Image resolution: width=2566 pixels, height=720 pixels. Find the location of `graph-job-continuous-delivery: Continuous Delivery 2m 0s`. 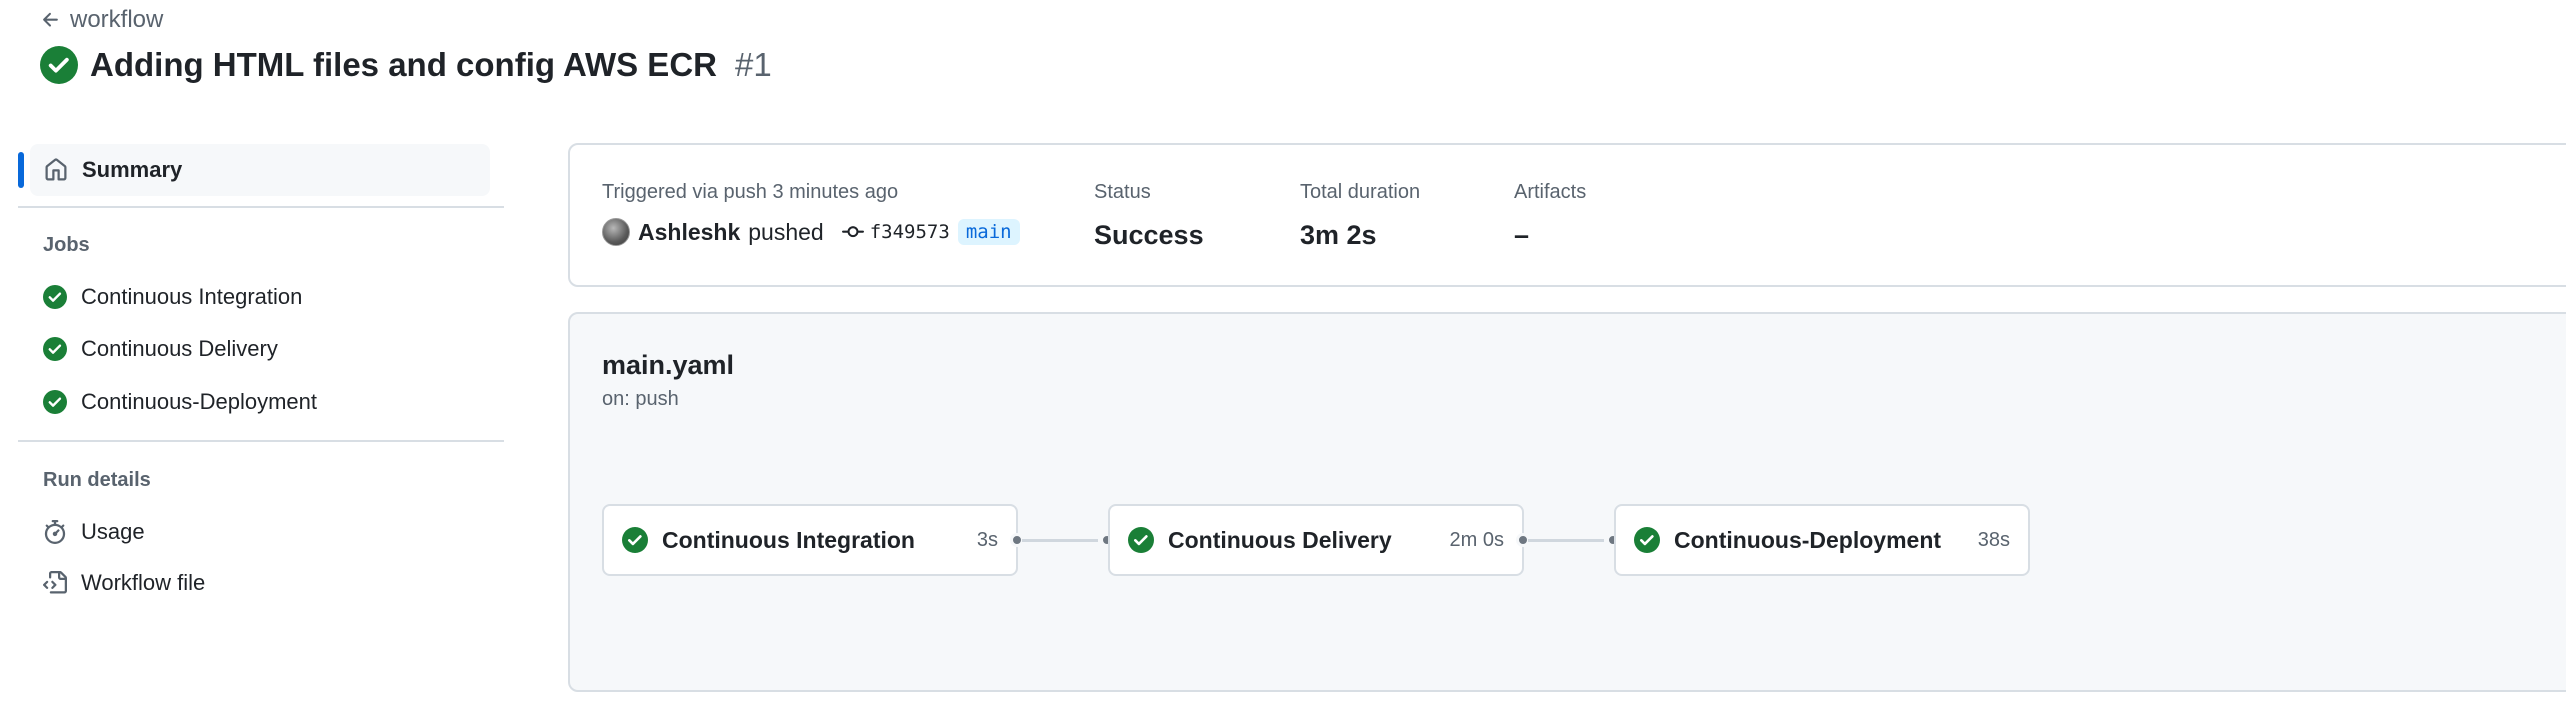

graph-job-continuous-delivery: Continuous Delivery 2m 0s is located at coordinates (1316, 540).